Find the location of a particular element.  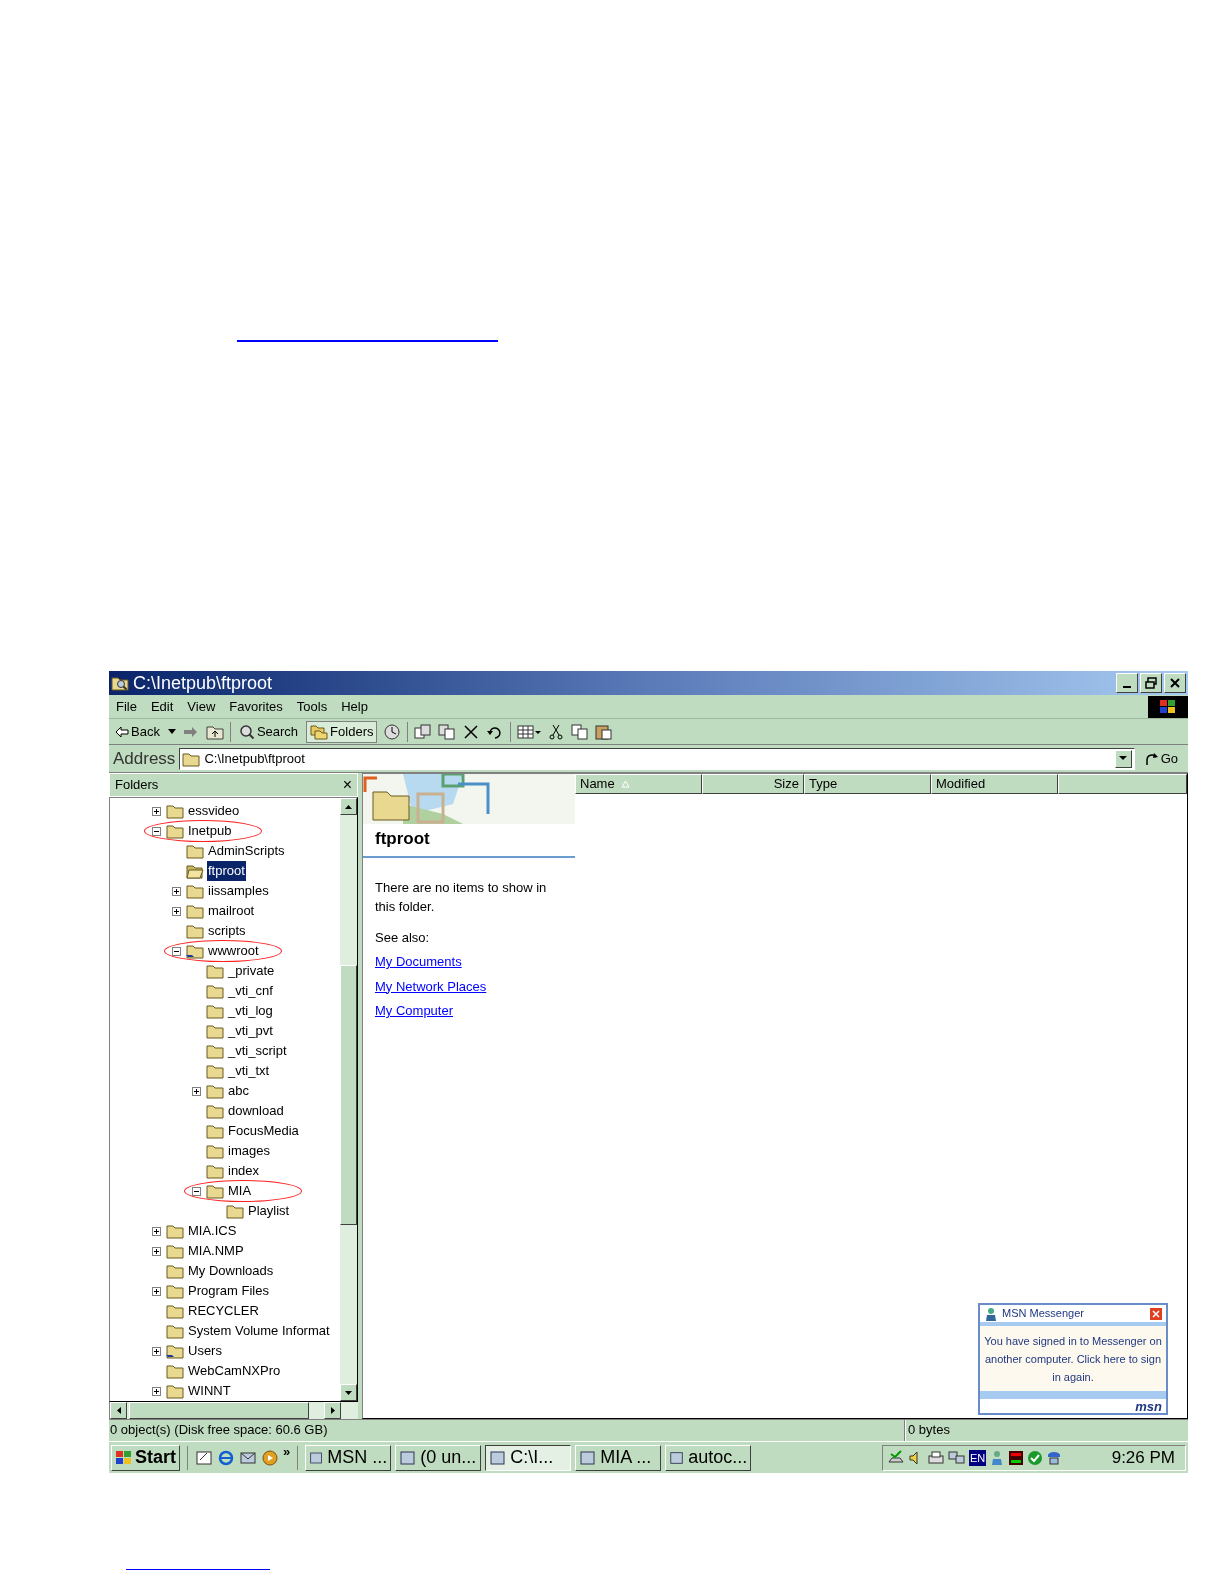

tree-item: AdminScripts is located at coordinates (246, 851).